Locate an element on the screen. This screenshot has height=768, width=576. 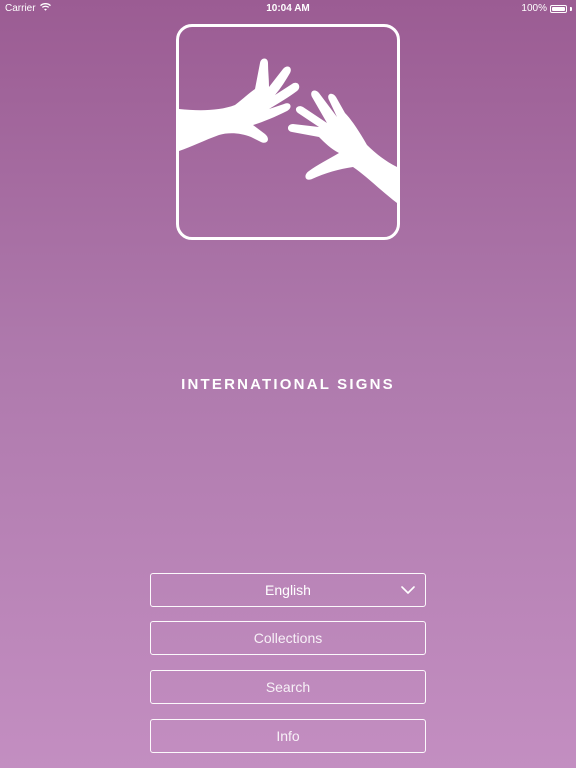
search-button: Search is located at coordinates (288, 687).